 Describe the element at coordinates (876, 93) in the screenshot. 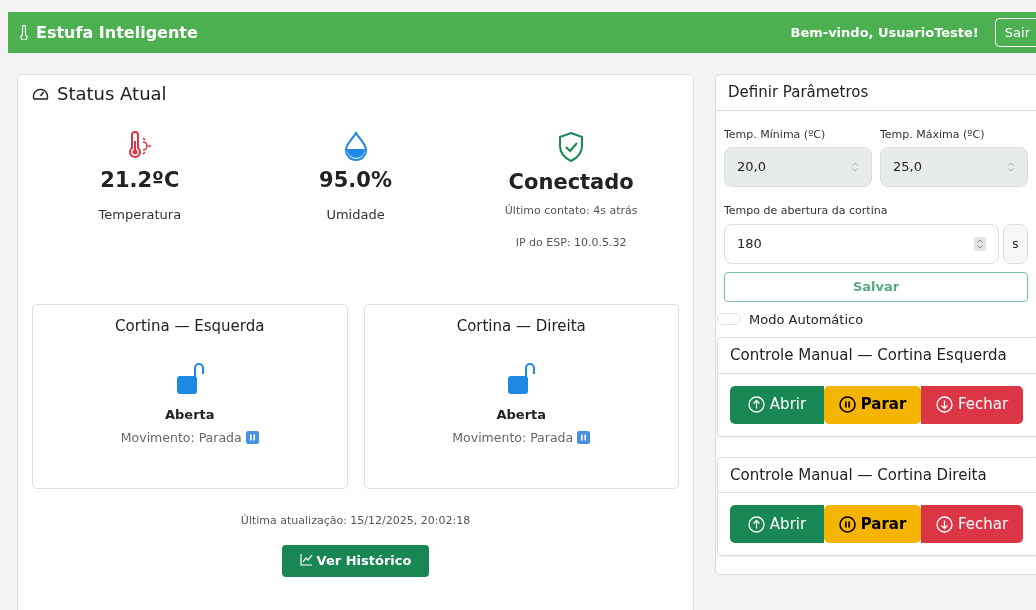

I see `card-title: Definir Parâmetros` at that location.